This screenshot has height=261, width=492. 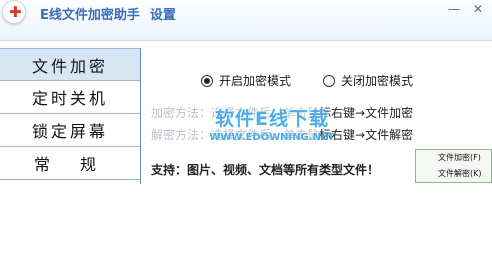 I want to click on settings-menu: 设置, so click(x=163, y=15).